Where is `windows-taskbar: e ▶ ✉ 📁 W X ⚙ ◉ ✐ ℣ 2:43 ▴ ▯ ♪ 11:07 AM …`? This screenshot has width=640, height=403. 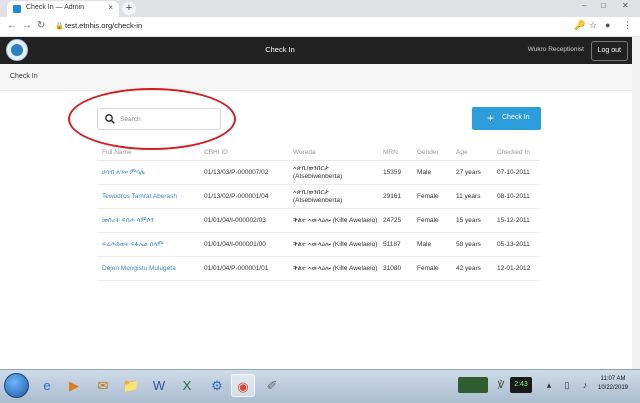 windows-taskbar: e ▶ ✉ 📁 W X ⚙ ◉ ✐ ℣ 2:43 ▴ ▯ ♪ 11:07 AM … is located at coordinates (320, 386).